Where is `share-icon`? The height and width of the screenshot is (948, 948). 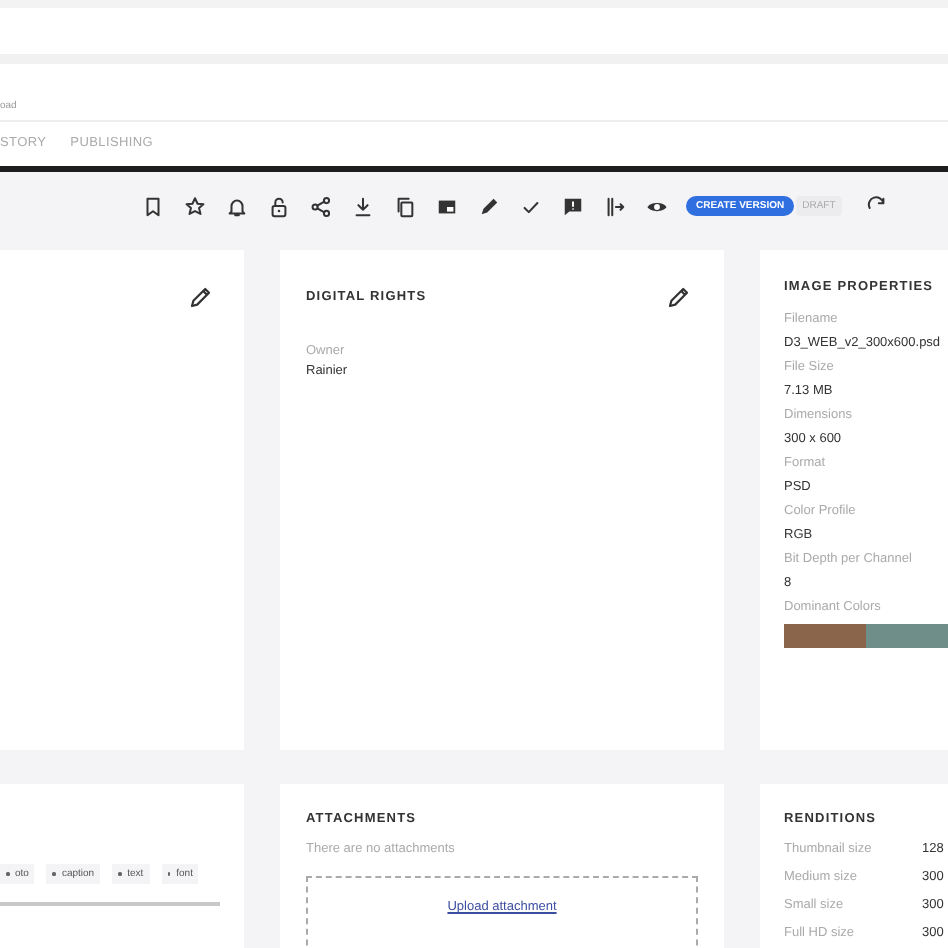
share-icon is located at coordinates (321, 206).